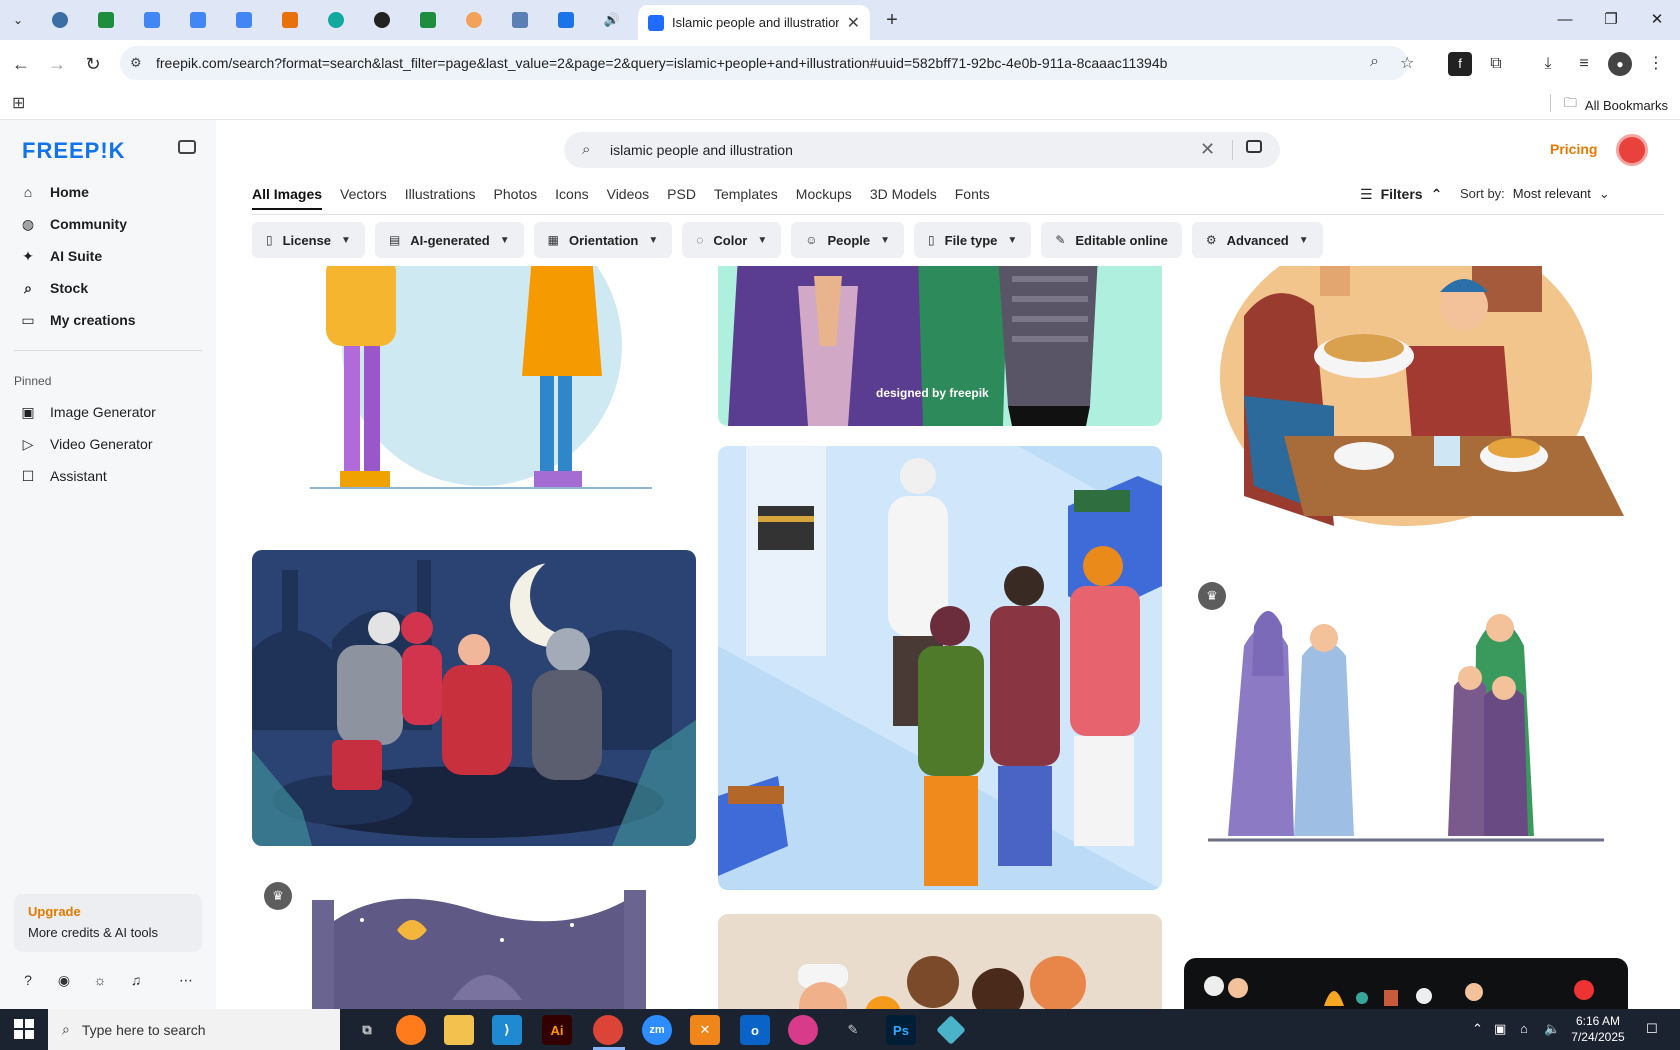 This screenshot has width=1680, height=1050. I want to click on media-control-icon: ≡, so click(1584, 64).